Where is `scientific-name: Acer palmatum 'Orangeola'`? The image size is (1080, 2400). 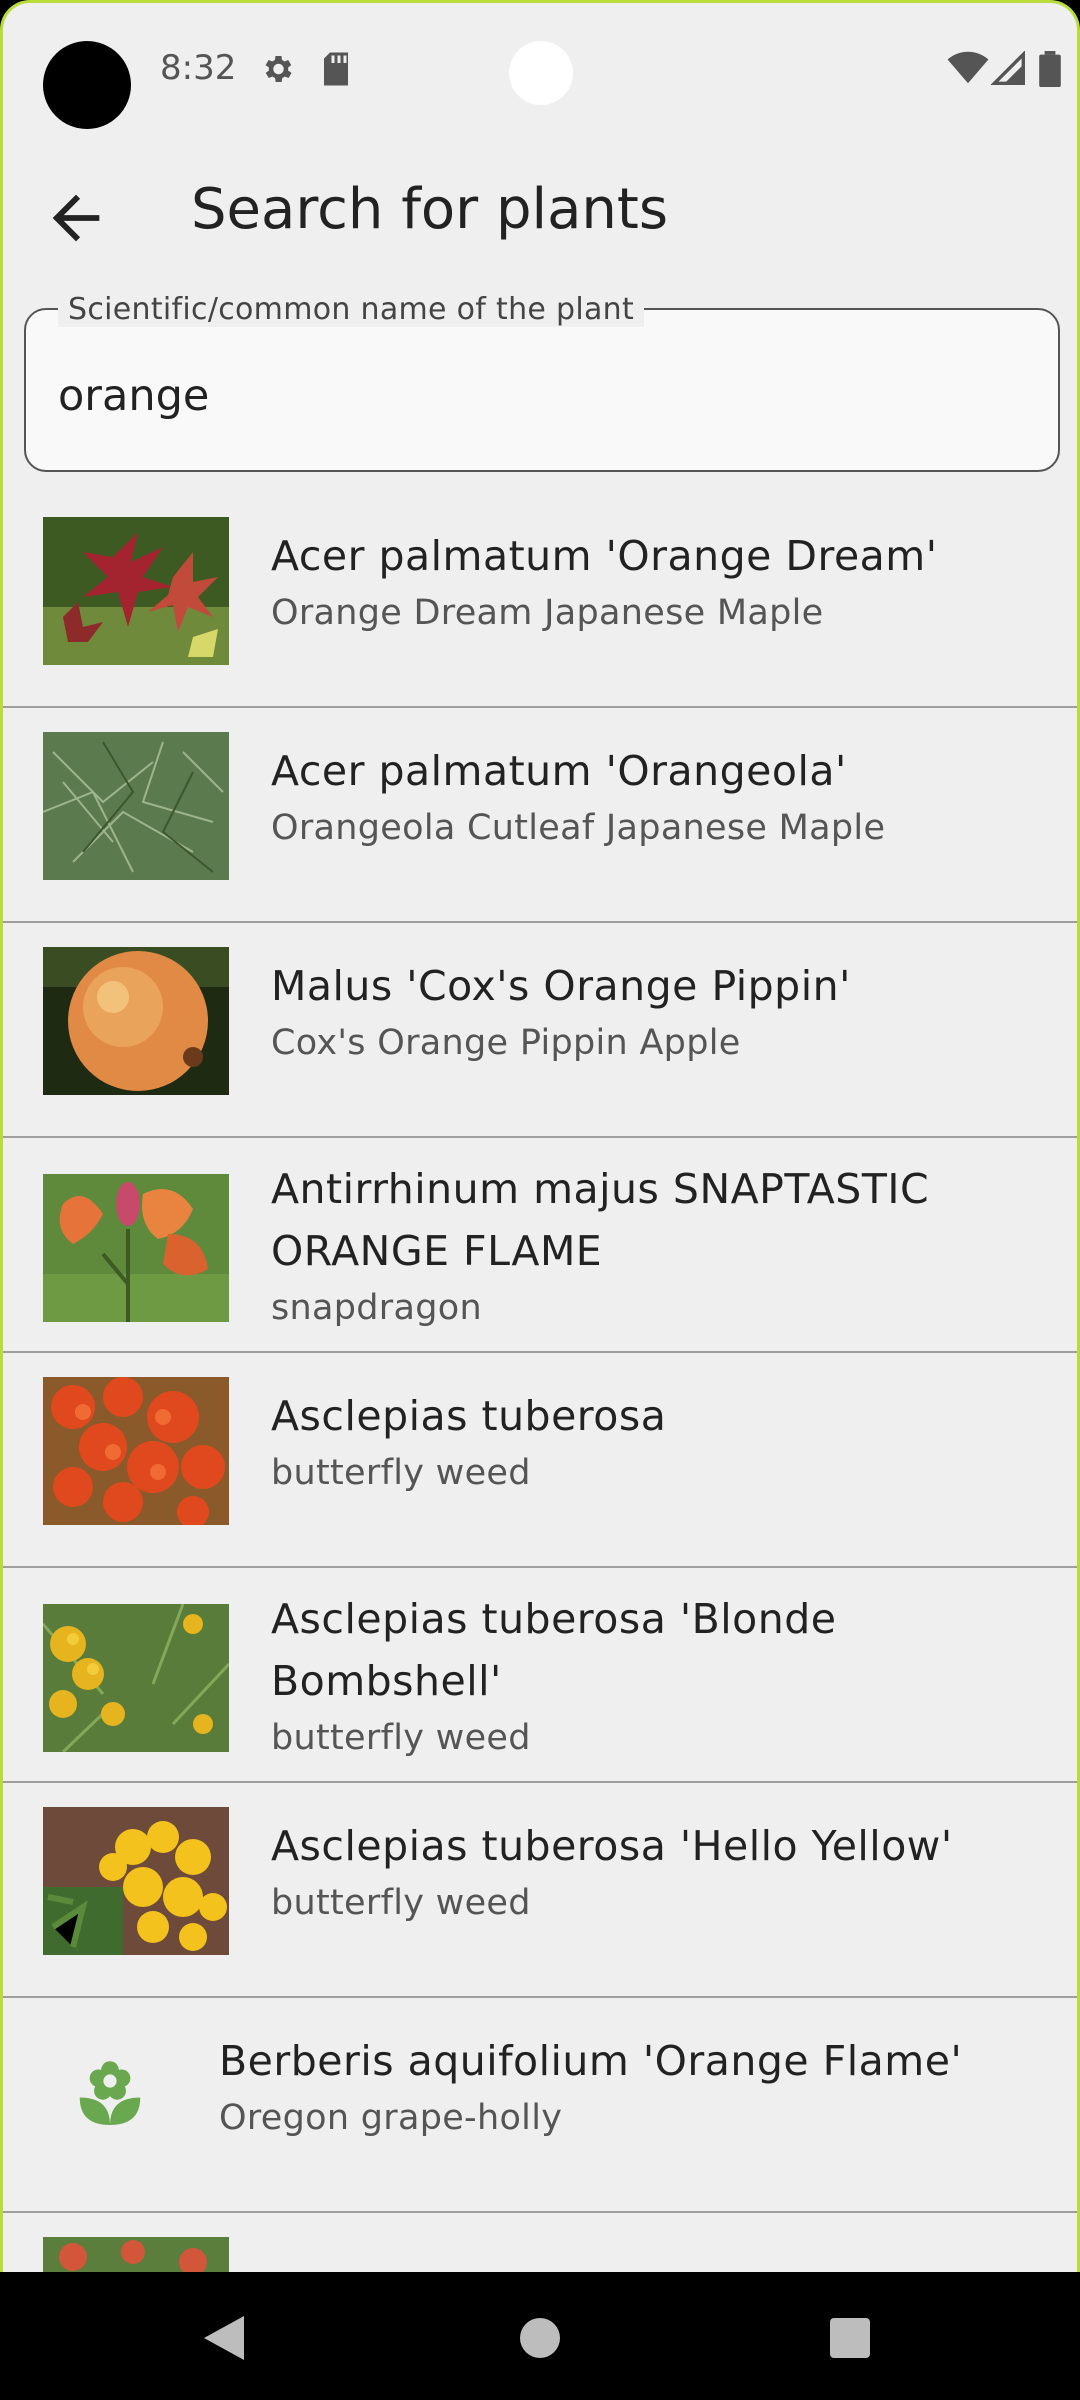
scientific-name: Acer palmatum 'Orangeola' is located at coordinates (559, 771).